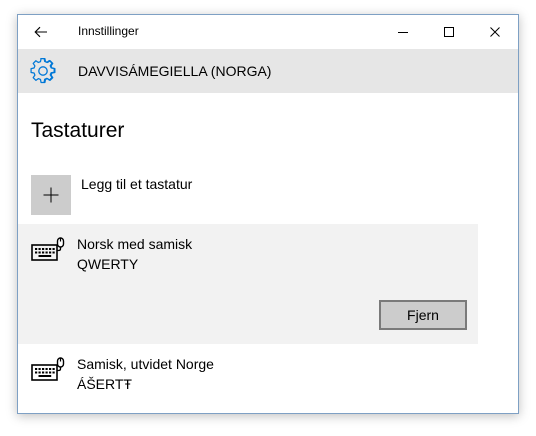 The height and width of the screenshot is (436, 536). Describe the element at coordinates (175, 71) in the screenshot. I see `page-title: DAVVISÁMEGIELLA (NORGA)` at that location.